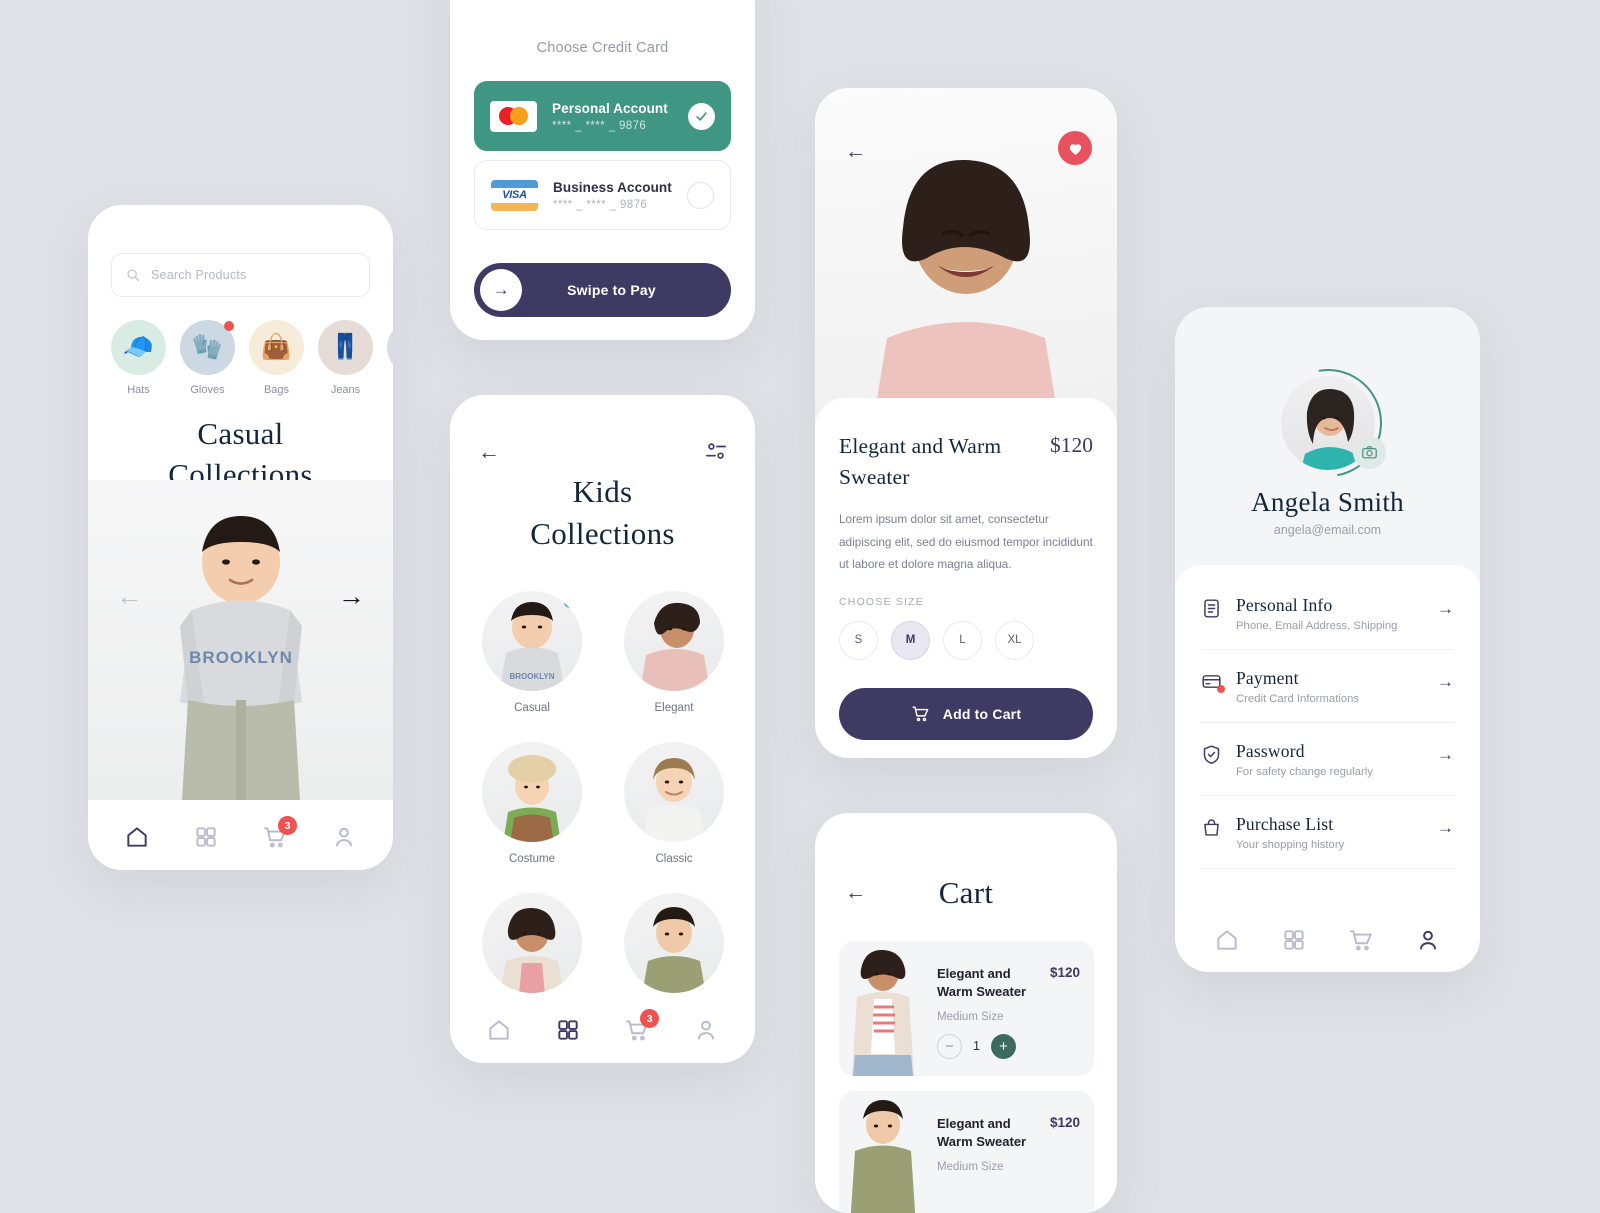 The height and width of the screenshot is (1213, 1600). I want to click on collection-label: Casual, so click(532, 708).